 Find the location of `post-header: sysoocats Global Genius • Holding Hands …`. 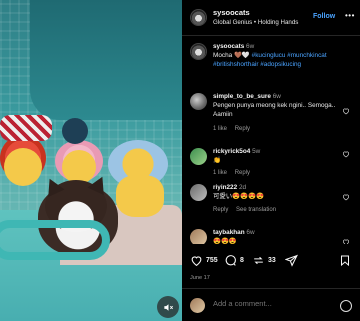

post-header: sysoocats Global Genius • Holding Hands … is located at coordinates (271, 18).